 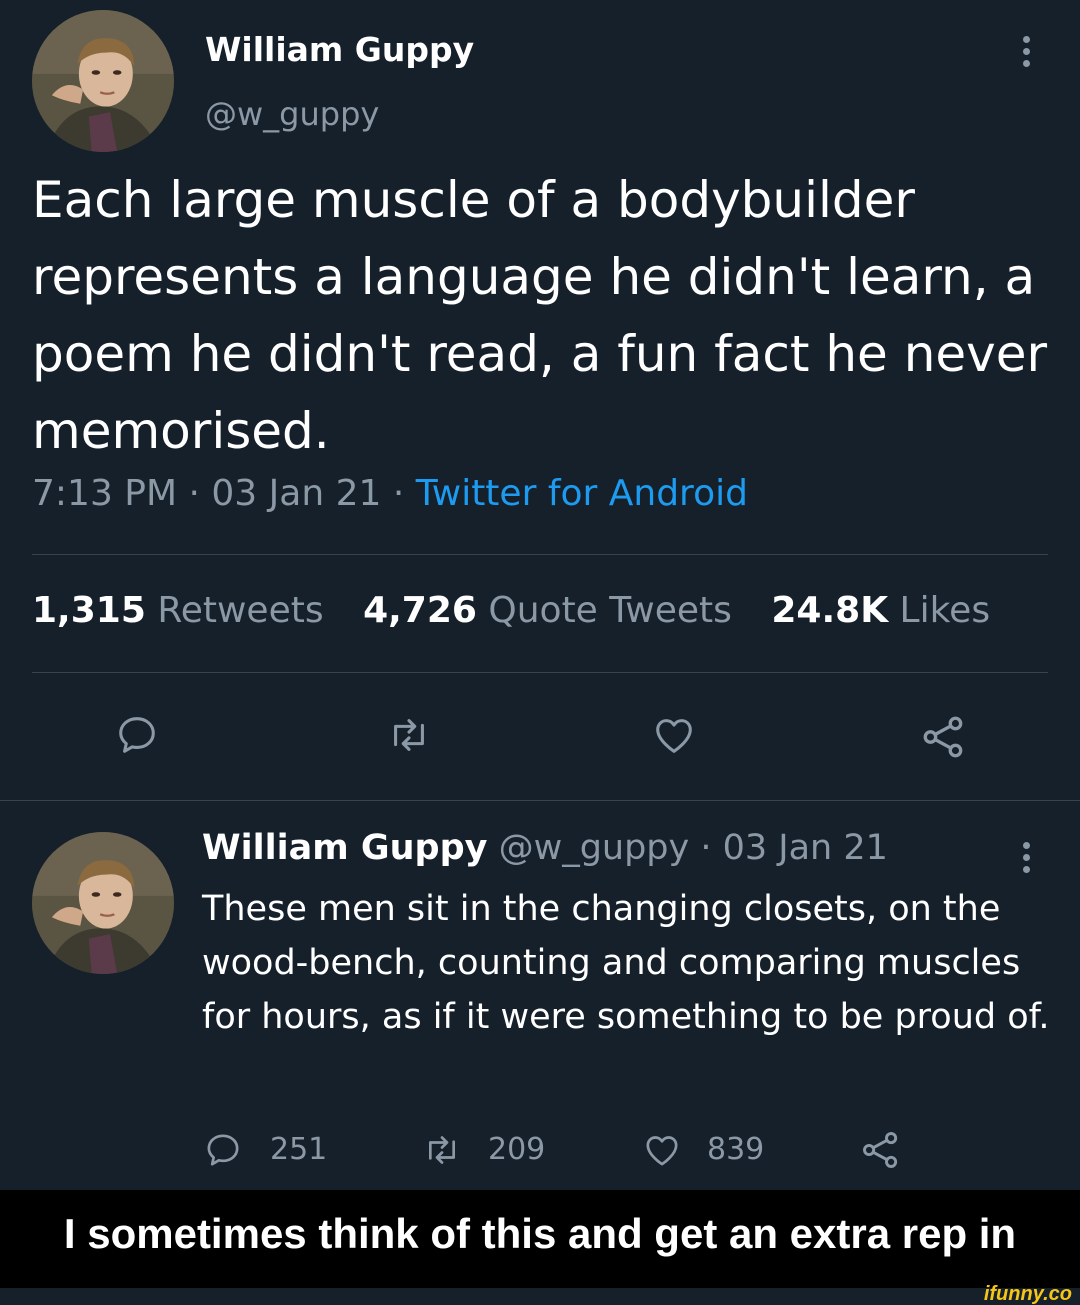 I want to click on reply-retweets-count: 209, so click(x=516, y=1149).